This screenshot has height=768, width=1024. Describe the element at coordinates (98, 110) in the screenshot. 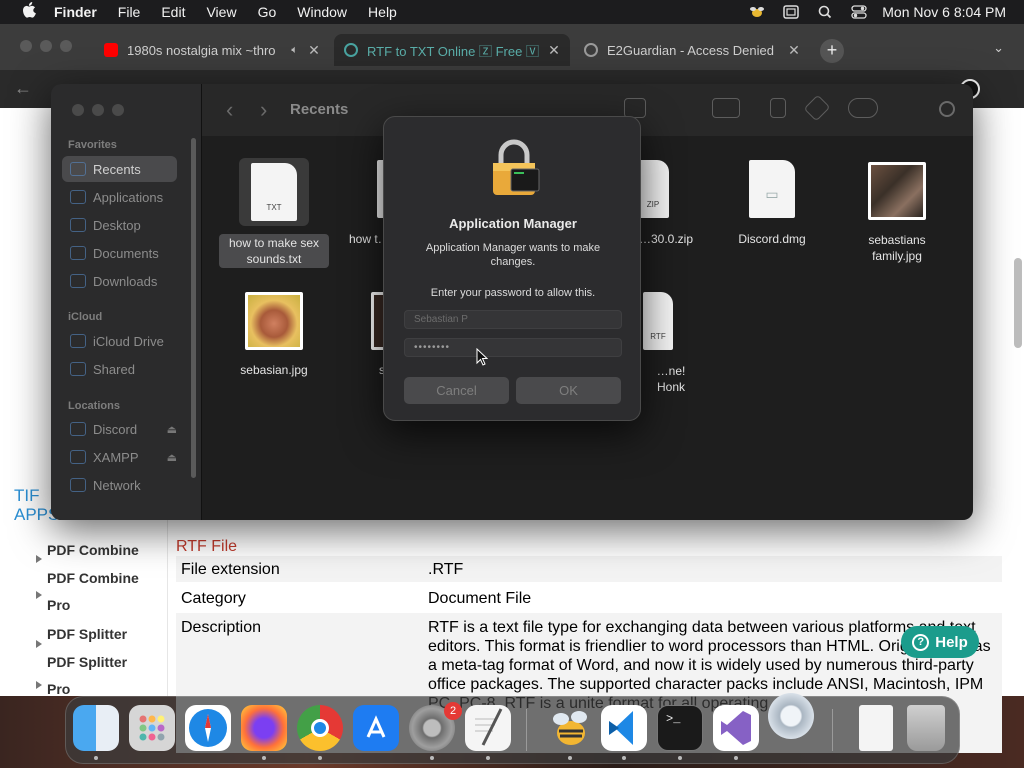

I see `finder-minimize-button` at that location.